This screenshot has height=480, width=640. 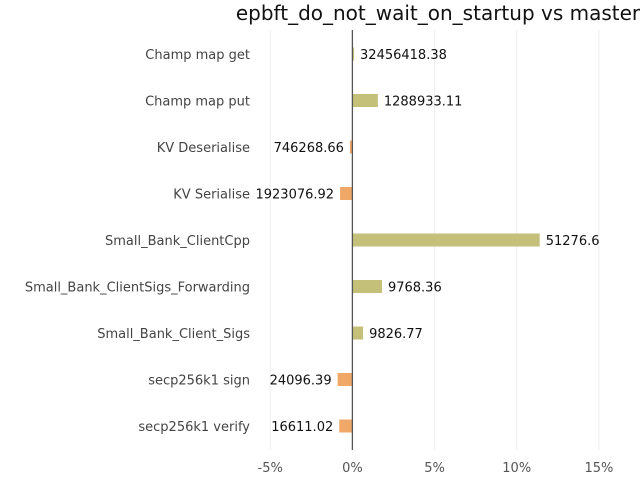 What do you see at coordinates (194, 427) in the screenshot?
I see `category-label: secp256k1 verify` at bounding box center [194, 427].